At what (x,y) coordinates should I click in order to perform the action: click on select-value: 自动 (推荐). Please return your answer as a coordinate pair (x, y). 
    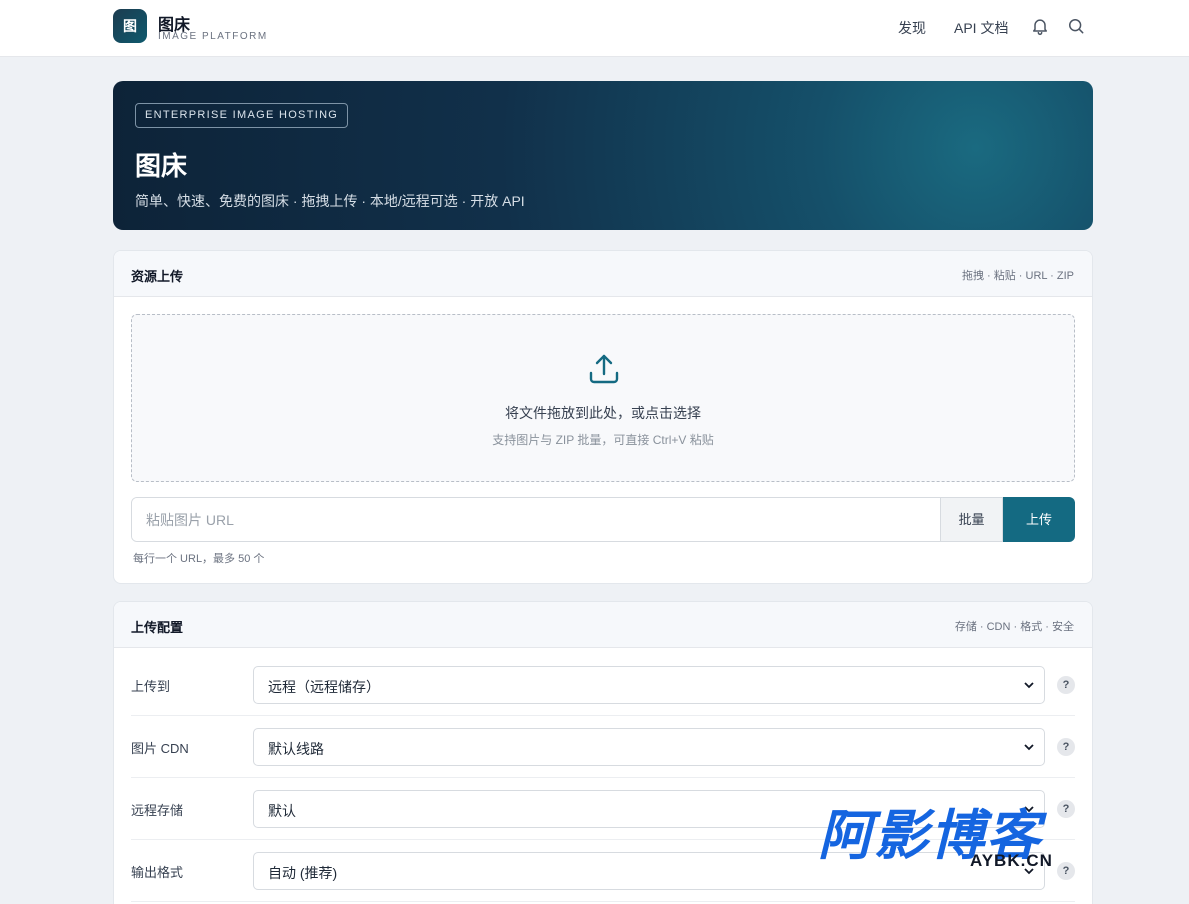
    Looking at the image, I should click on (303, 873).